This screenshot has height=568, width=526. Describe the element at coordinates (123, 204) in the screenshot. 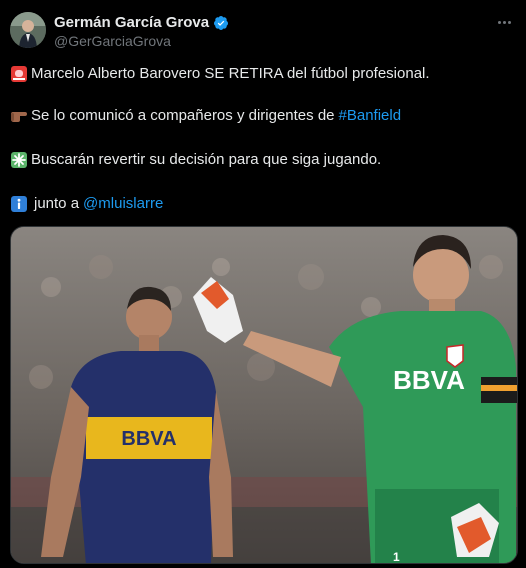

I see `mention-link: @mluislarre` at that location.